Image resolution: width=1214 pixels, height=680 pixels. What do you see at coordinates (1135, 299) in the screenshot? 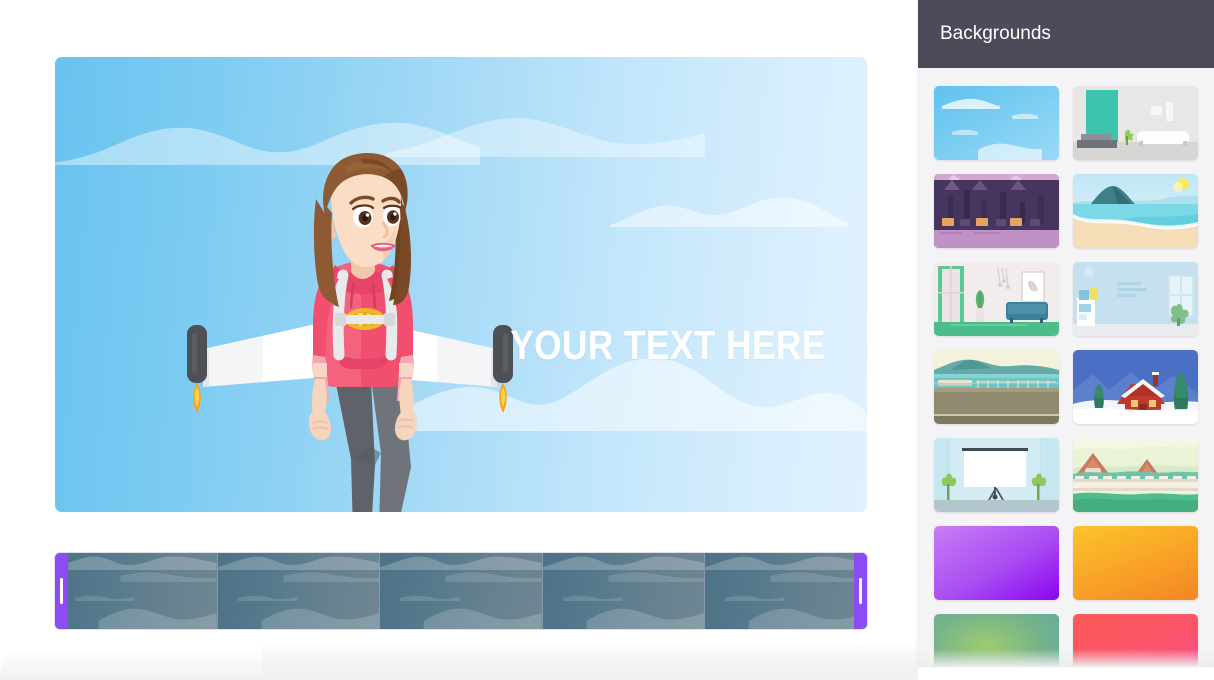
I see `background-thumb-office-room` at bounding box center [1135, 299].